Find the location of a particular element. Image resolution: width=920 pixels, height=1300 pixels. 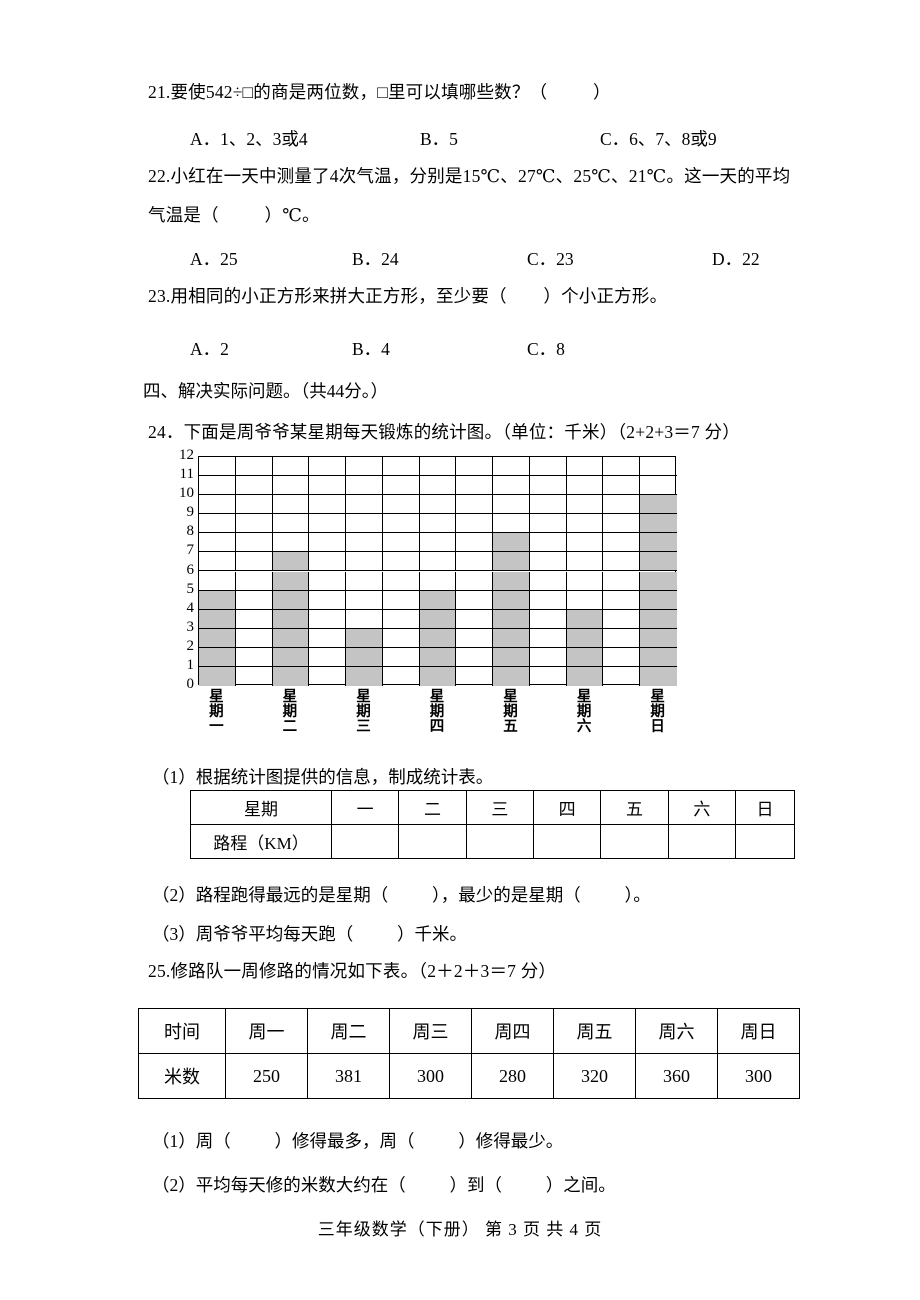

question-23-option-b: B．4 is located at coordinates (371, 348).